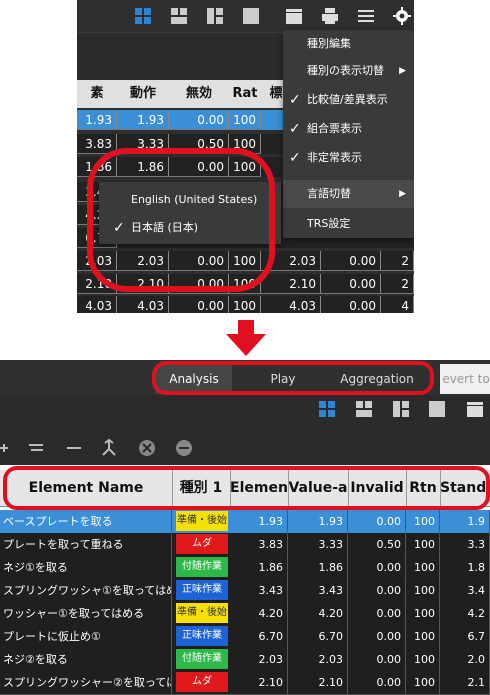 The height and width of the screenshot is (695, 490). What do you see at coordinates (97, 94) in the screenshot?
I see `column-header: 素` at bounding box center [97, 94].